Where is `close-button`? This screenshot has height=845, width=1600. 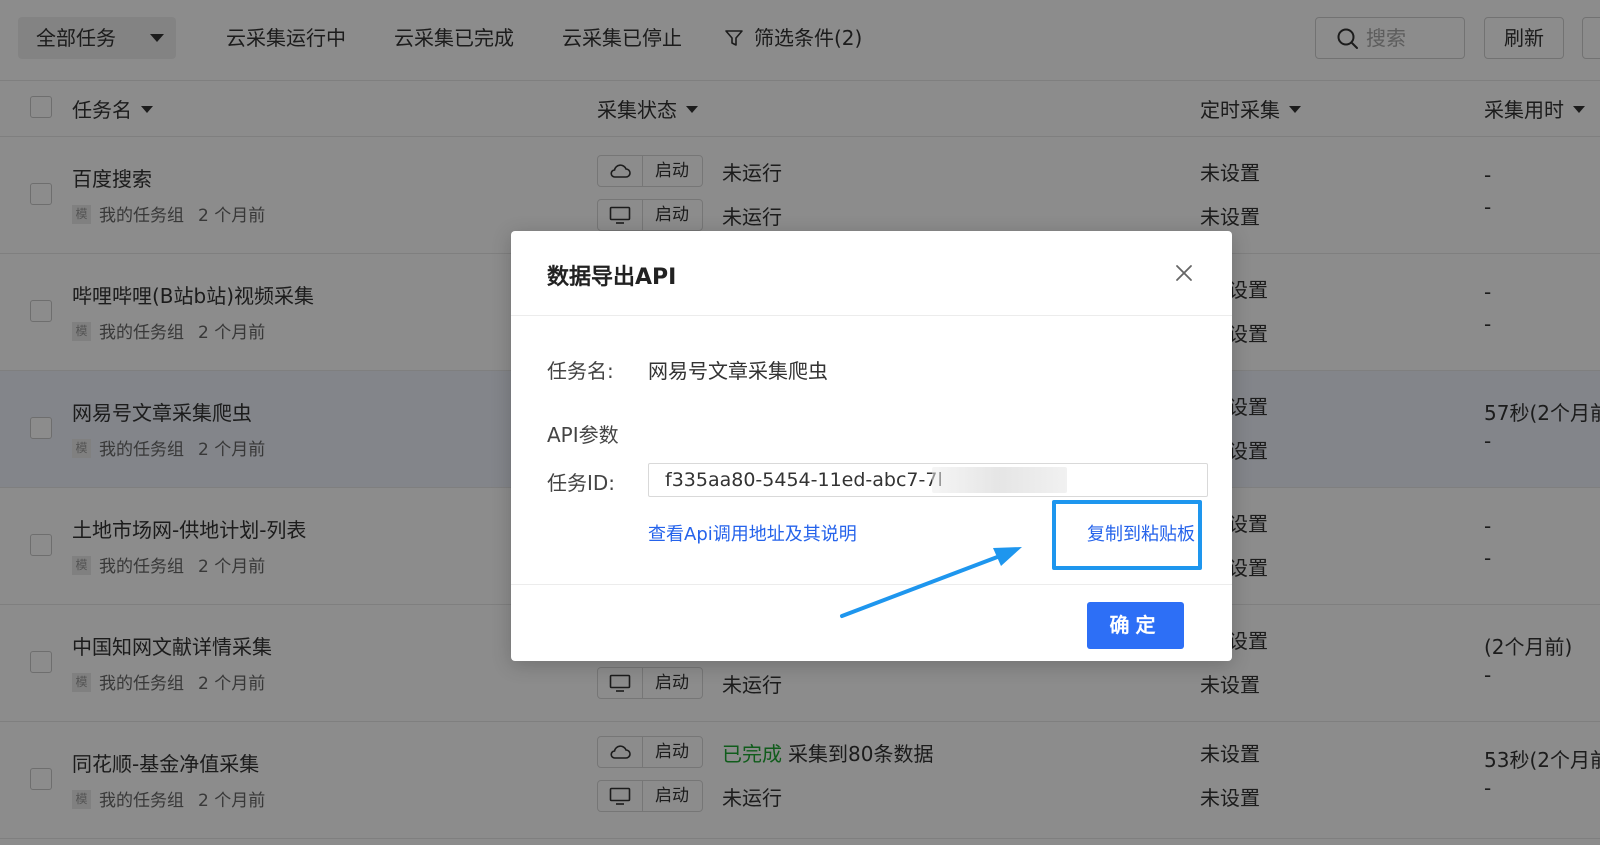
close-button is located at coordinates (1184, 273).